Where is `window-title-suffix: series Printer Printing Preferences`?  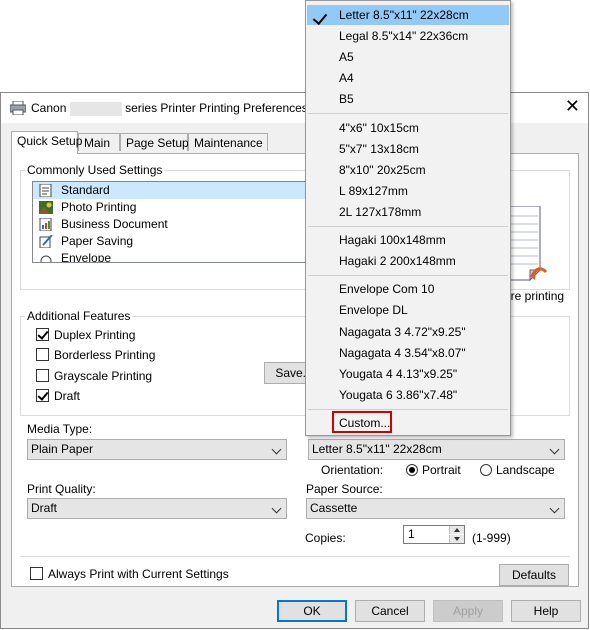
window-title-suffix: series Printer Printing Preferences is located at coordinates (216, 108).